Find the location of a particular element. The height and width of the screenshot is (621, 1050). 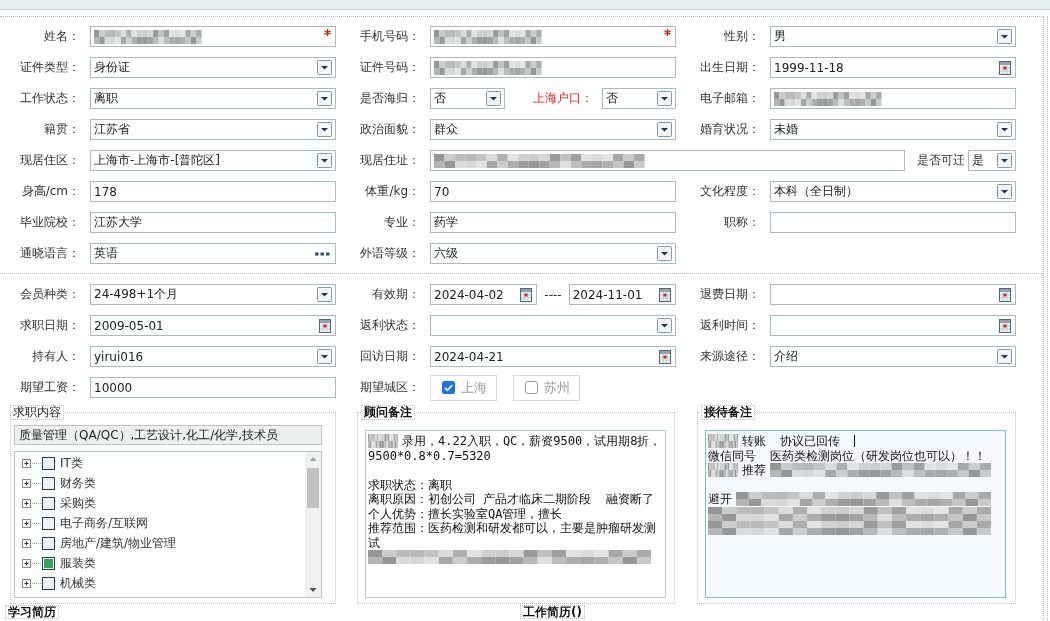

date-field: 2024-04-02 is located at coordinates (484, 294).